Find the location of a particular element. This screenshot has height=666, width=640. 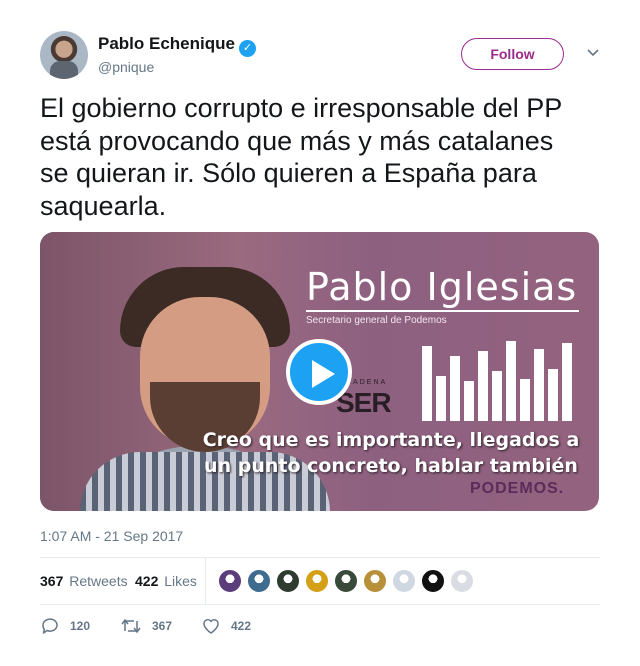

author-name: Pablo Echenique is located at coordinates (166, 43).